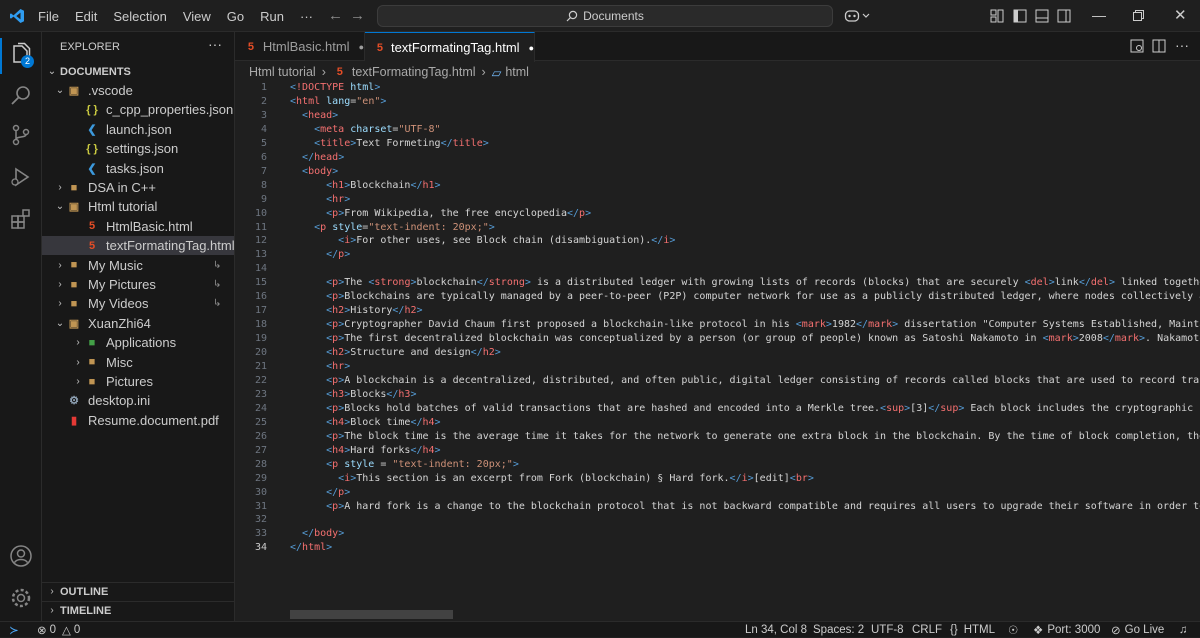 The image size is (1200, 638). I want to click on tree-item: { } settings.json, so click(138, 148).